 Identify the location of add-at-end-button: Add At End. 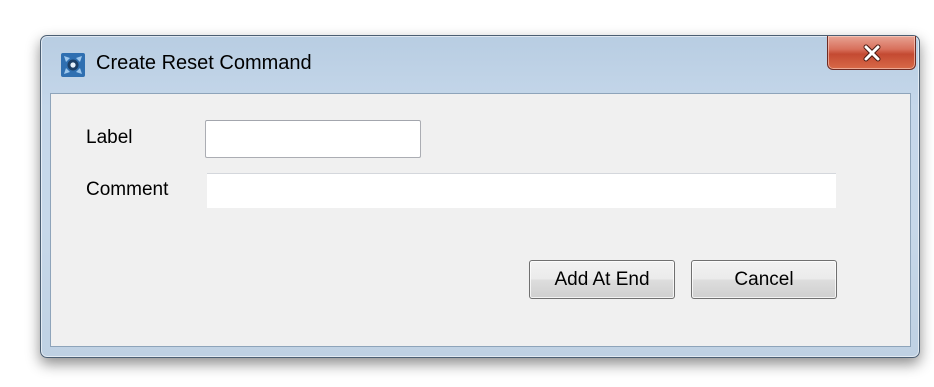
(602, 279).